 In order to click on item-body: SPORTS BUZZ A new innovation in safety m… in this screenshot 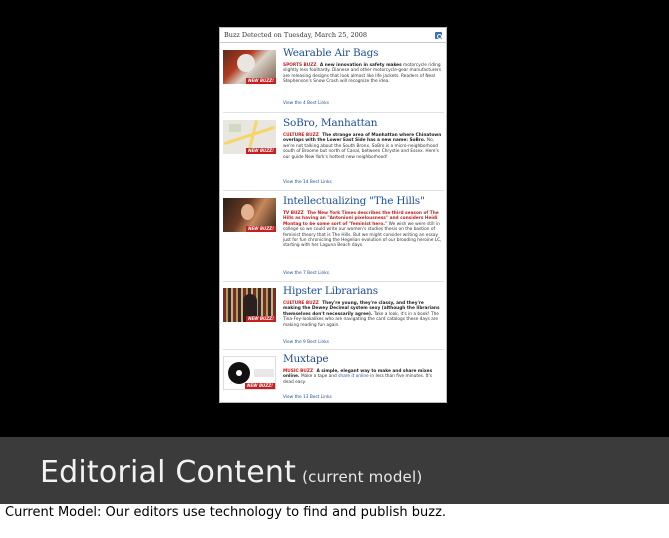, I will do `click(363, 74)`.